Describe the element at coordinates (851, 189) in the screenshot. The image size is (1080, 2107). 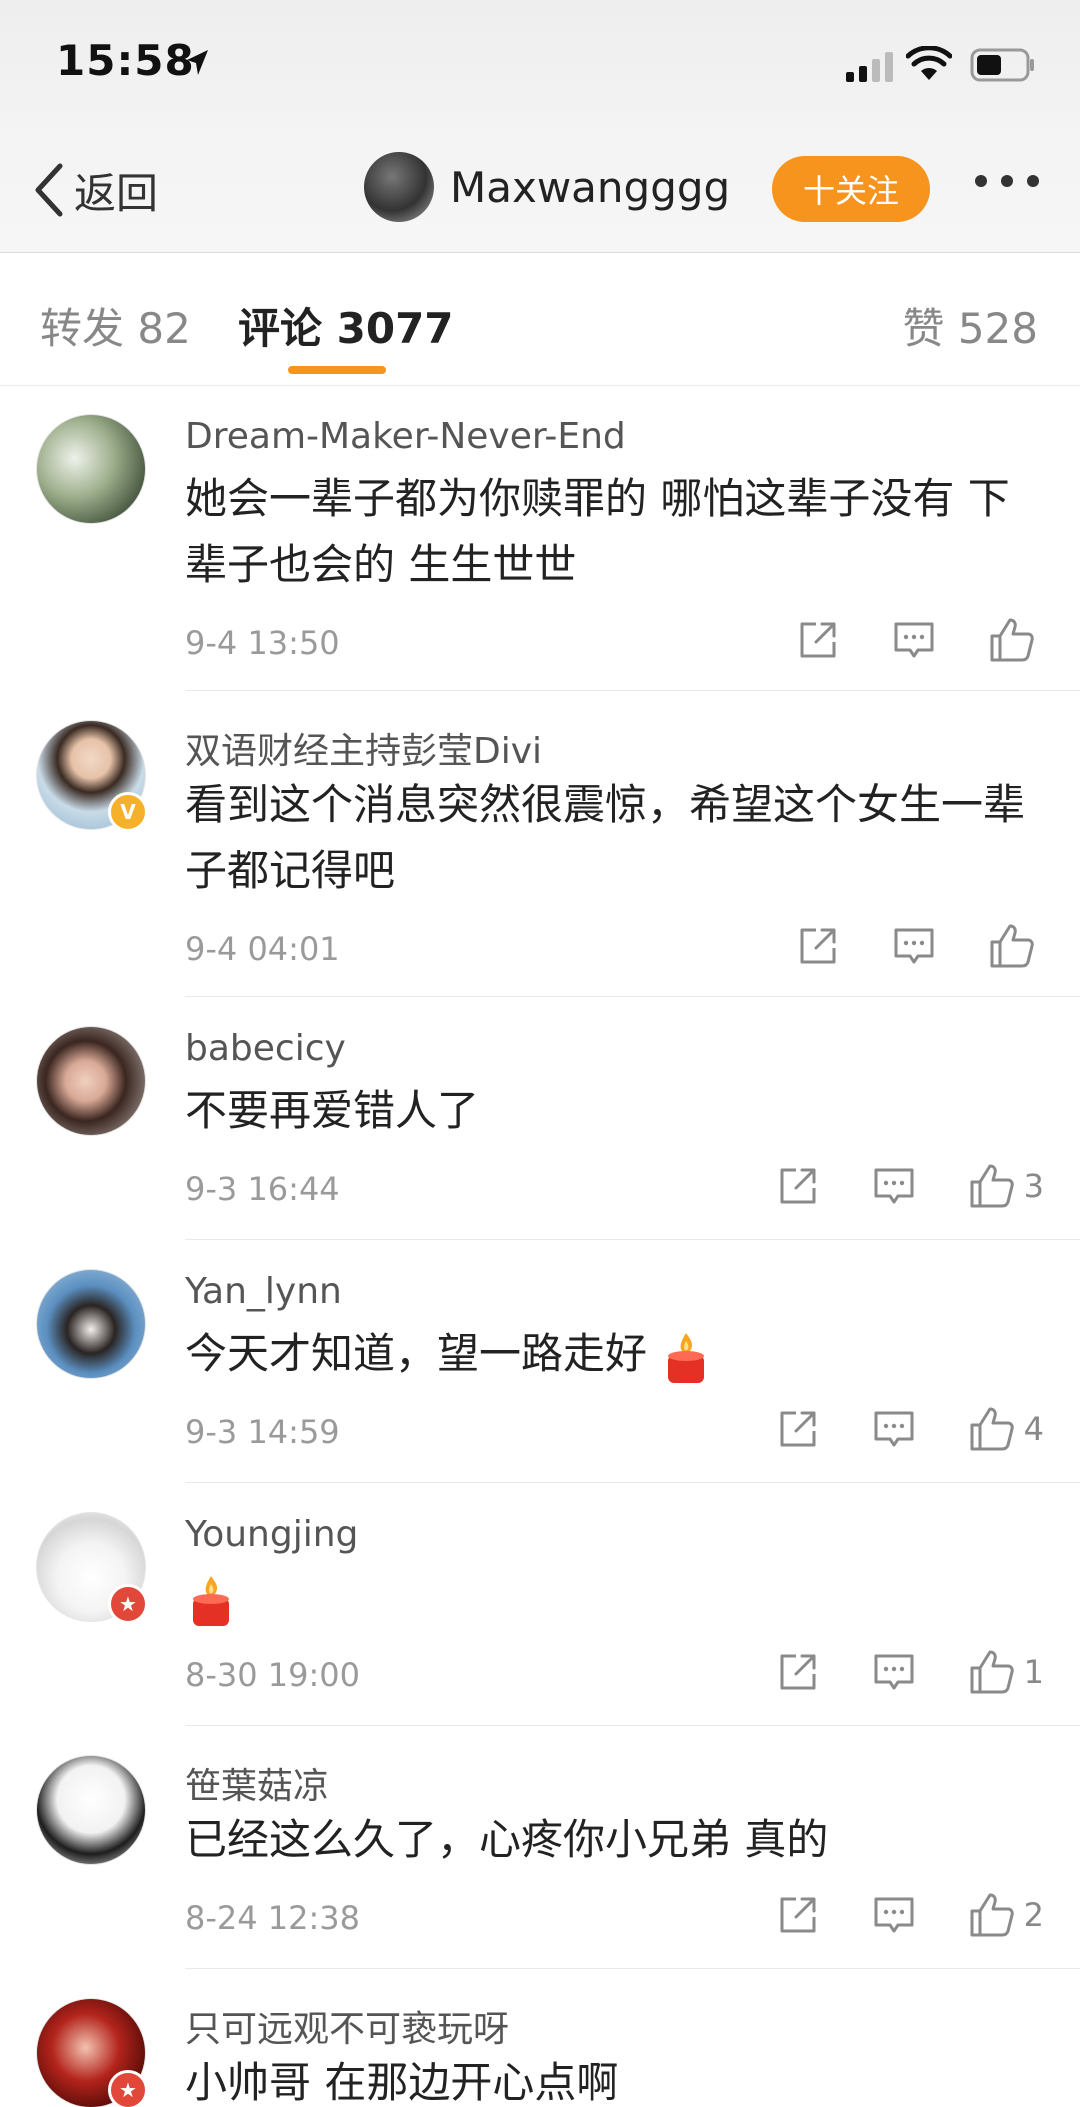
I see `follow-button: 十关注` at that location.